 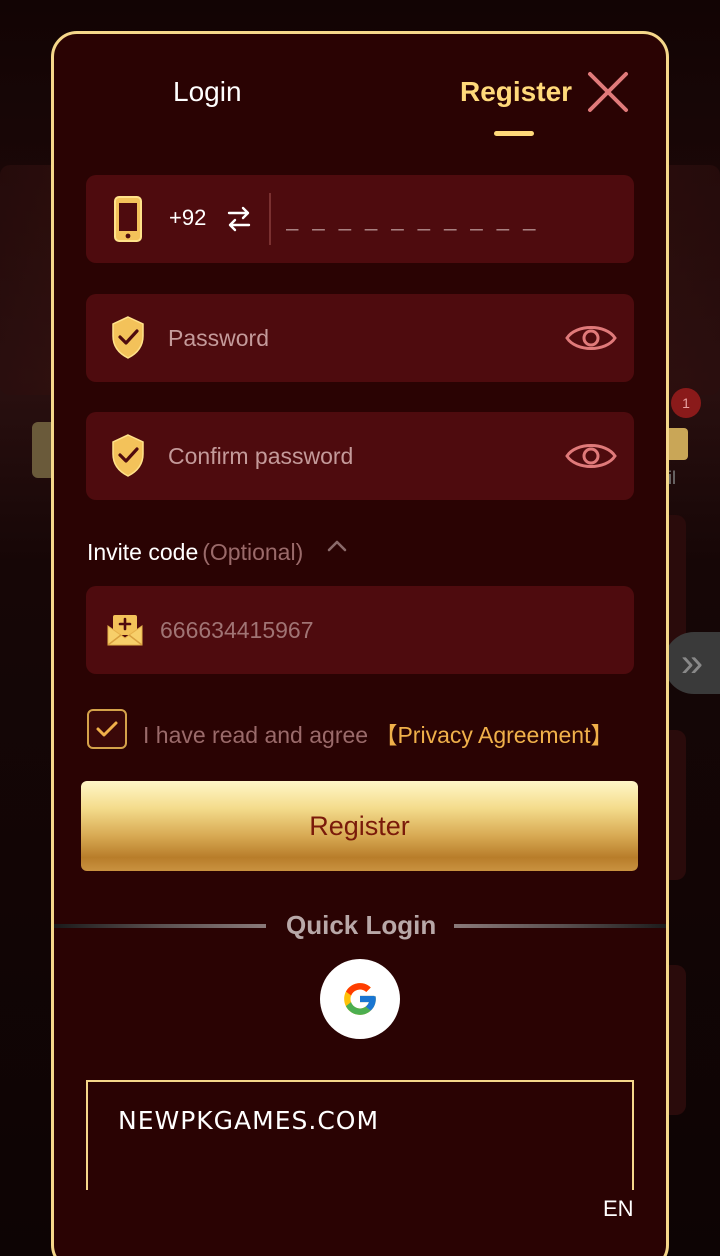 I want to click on google-login-button, so click(x=360, y=999).